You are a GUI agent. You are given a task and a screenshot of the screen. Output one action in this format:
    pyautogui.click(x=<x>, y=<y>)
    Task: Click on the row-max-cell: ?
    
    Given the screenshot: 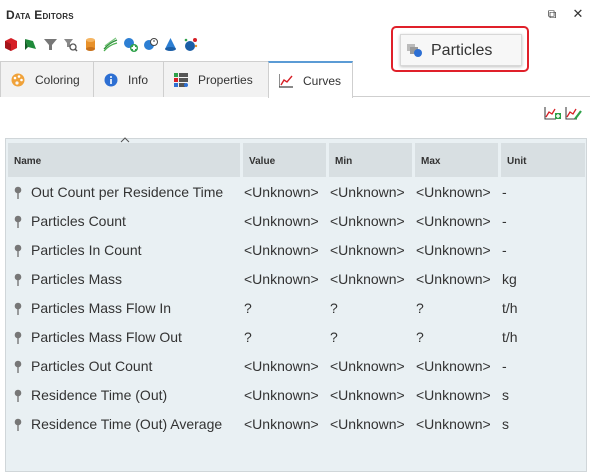 What is the action you would take?
    pyautogui.click(x=420, y=308)
    